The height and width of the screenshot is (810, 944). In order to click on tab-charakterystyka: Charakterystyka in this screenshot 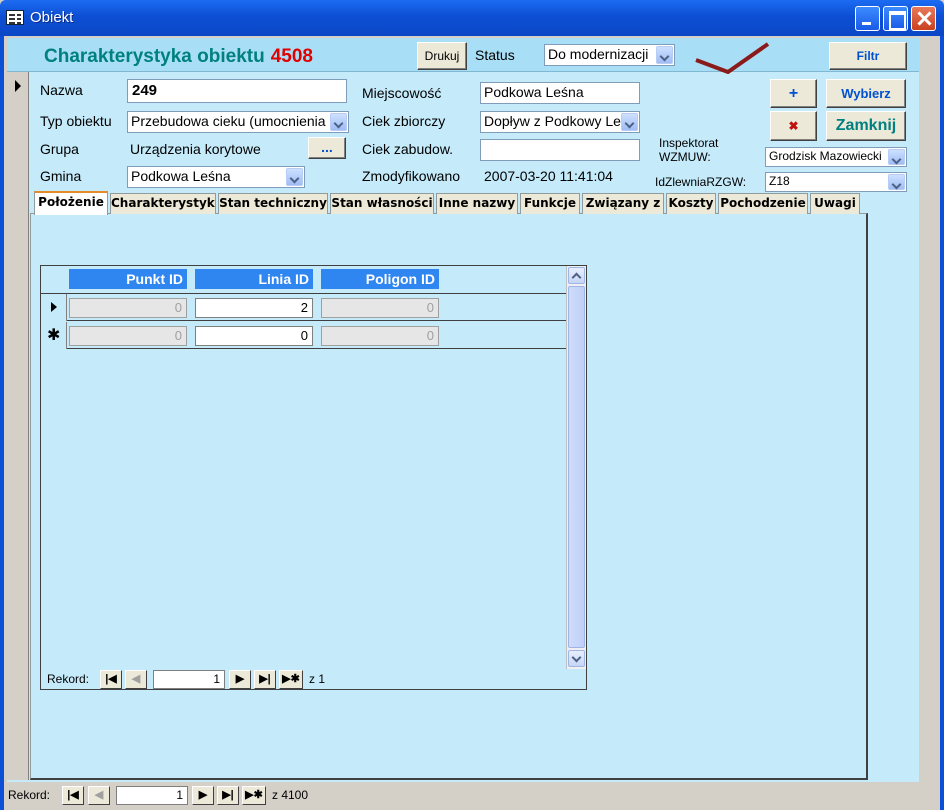, I will do `click(163, 203)`.